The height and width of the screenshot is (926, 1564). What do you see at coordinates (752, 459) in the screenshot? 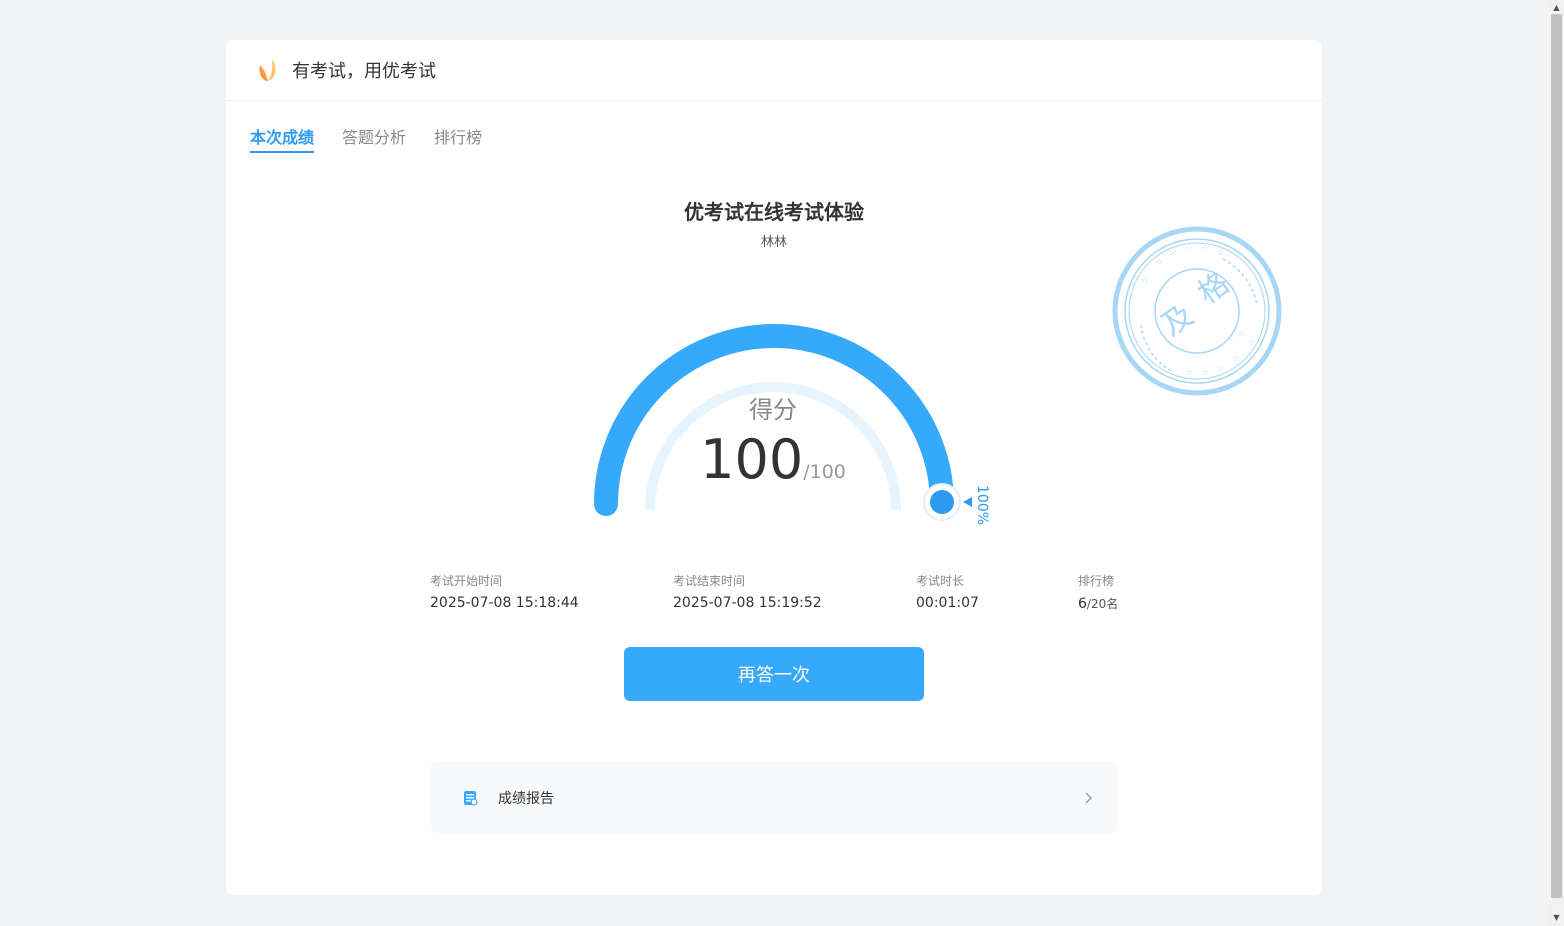
I see `score-value: 100` at bounding box center [752, 459].